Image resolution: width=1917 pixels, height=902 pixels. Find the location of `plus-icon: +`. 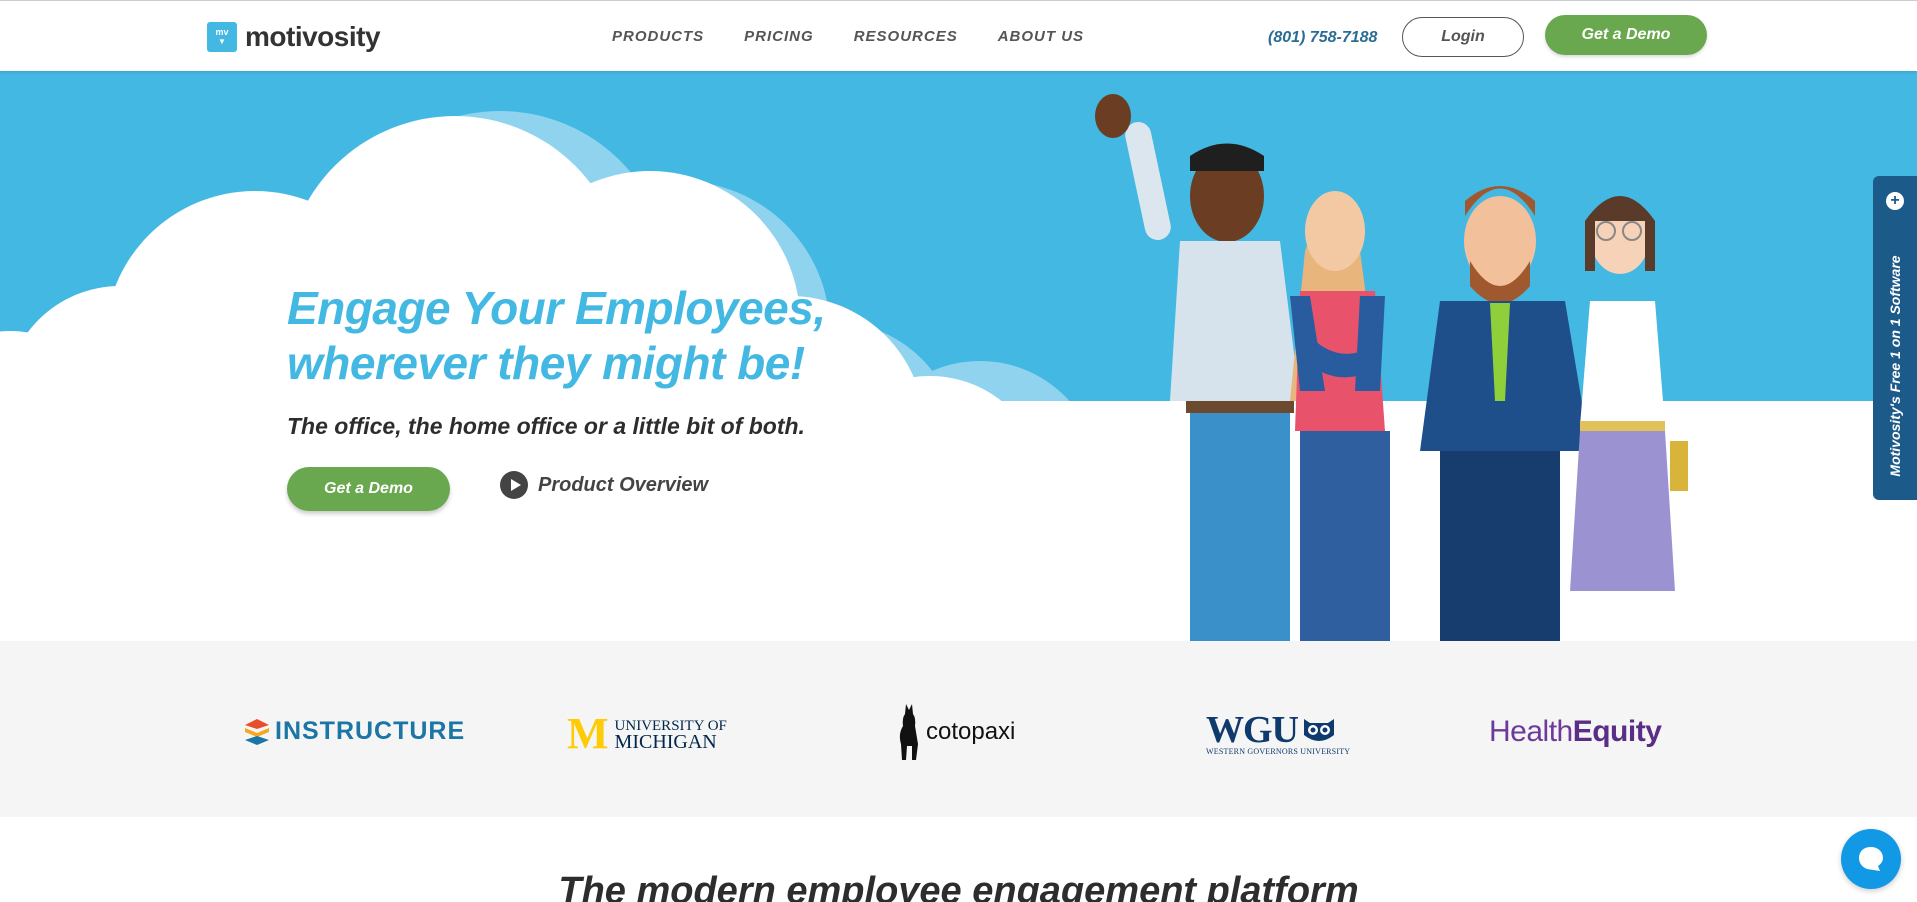

plus-icon: + is located at coordinates (1895, 201).